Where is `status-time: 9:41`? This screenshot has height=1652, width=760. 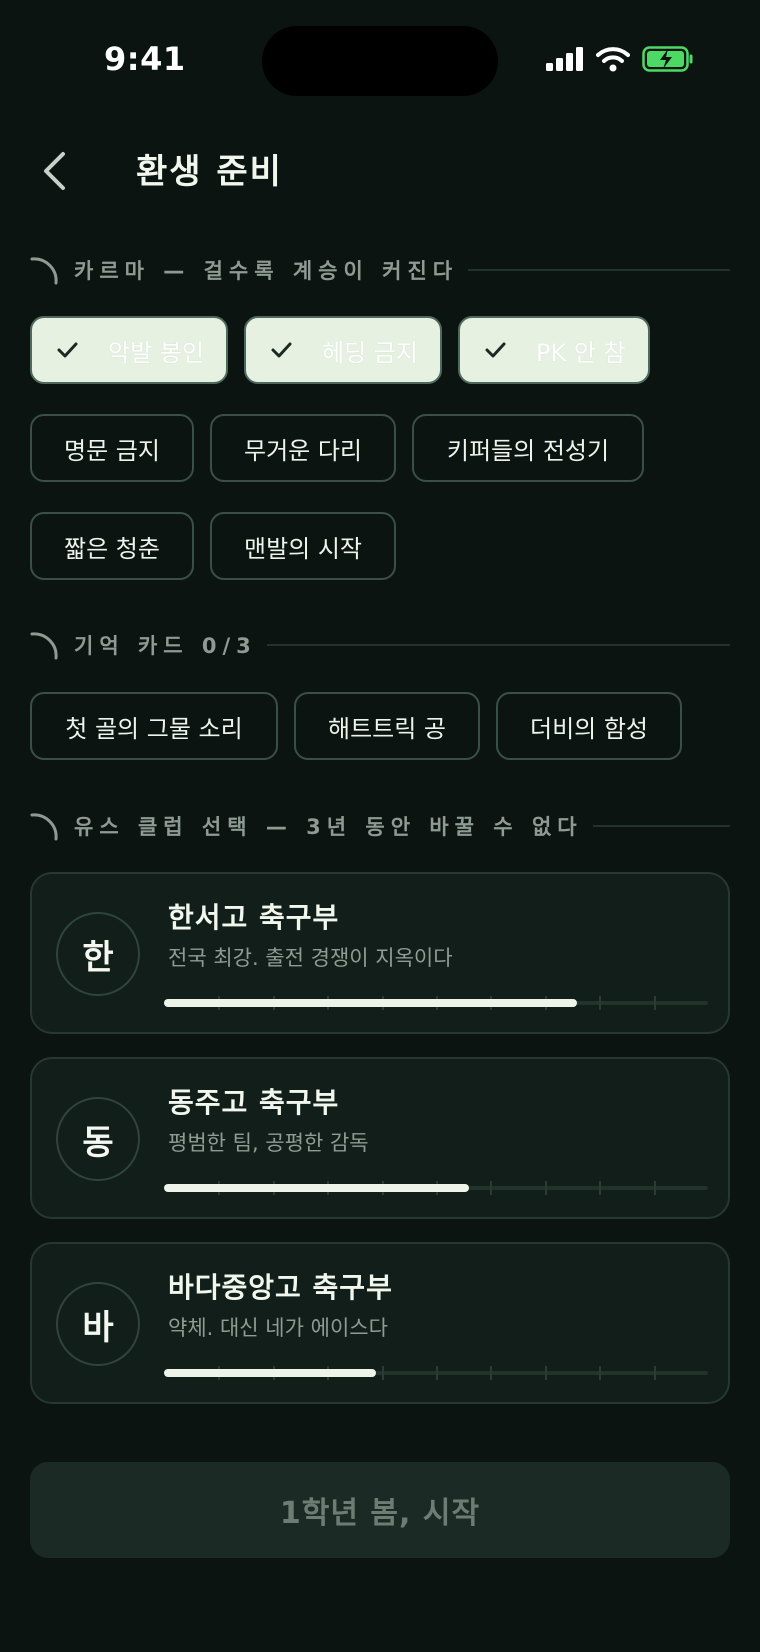
status-time: 9:41 is located at coordinates (145, 59).